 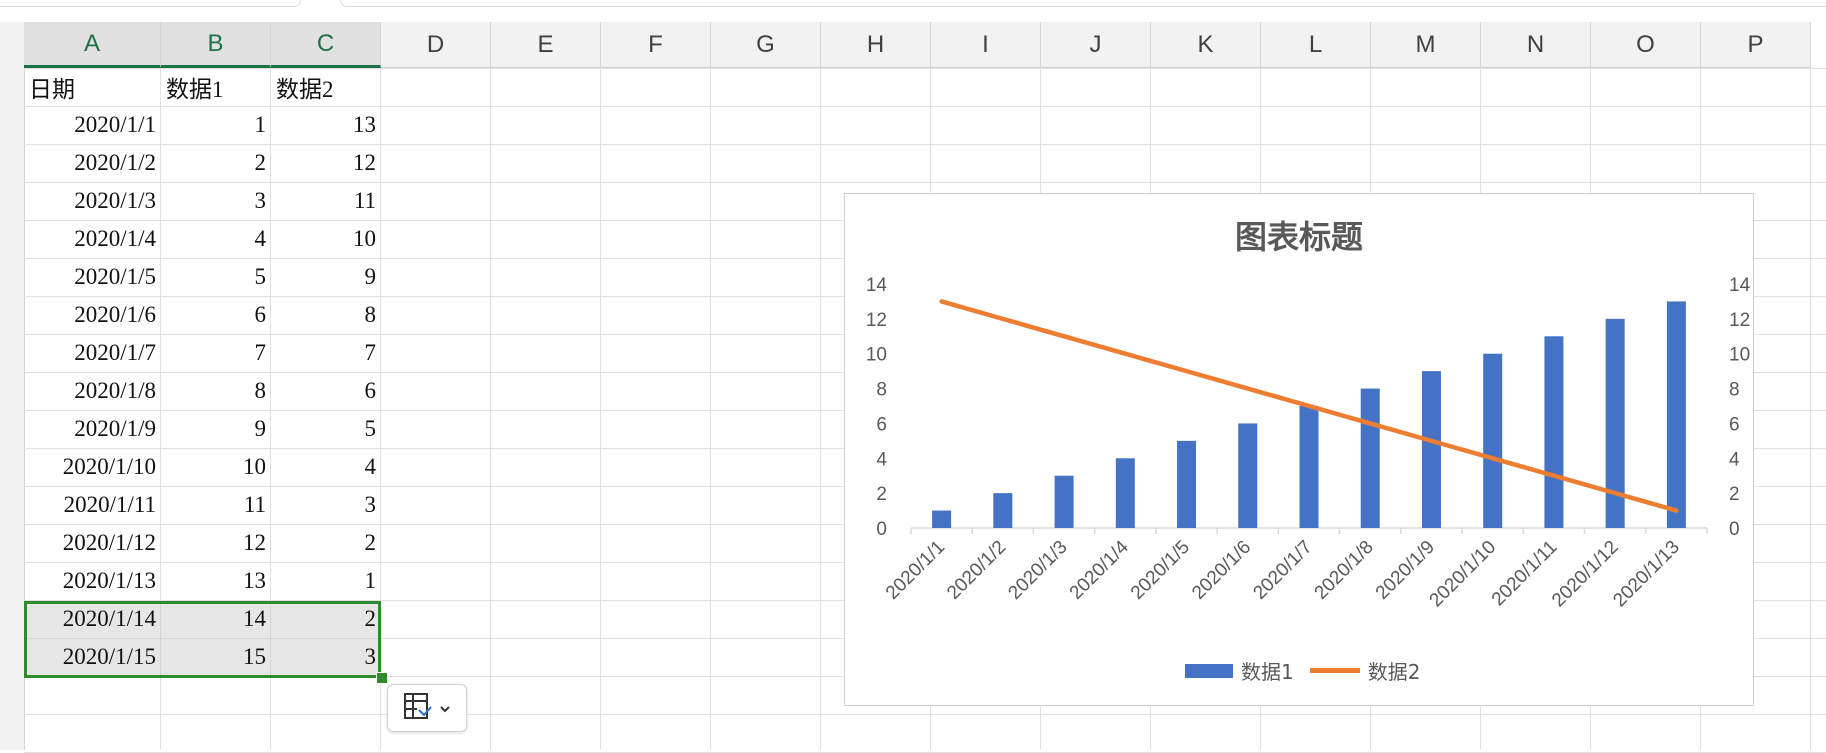 I want to click on y-tick-label: 6, so click(x=881, y=424).